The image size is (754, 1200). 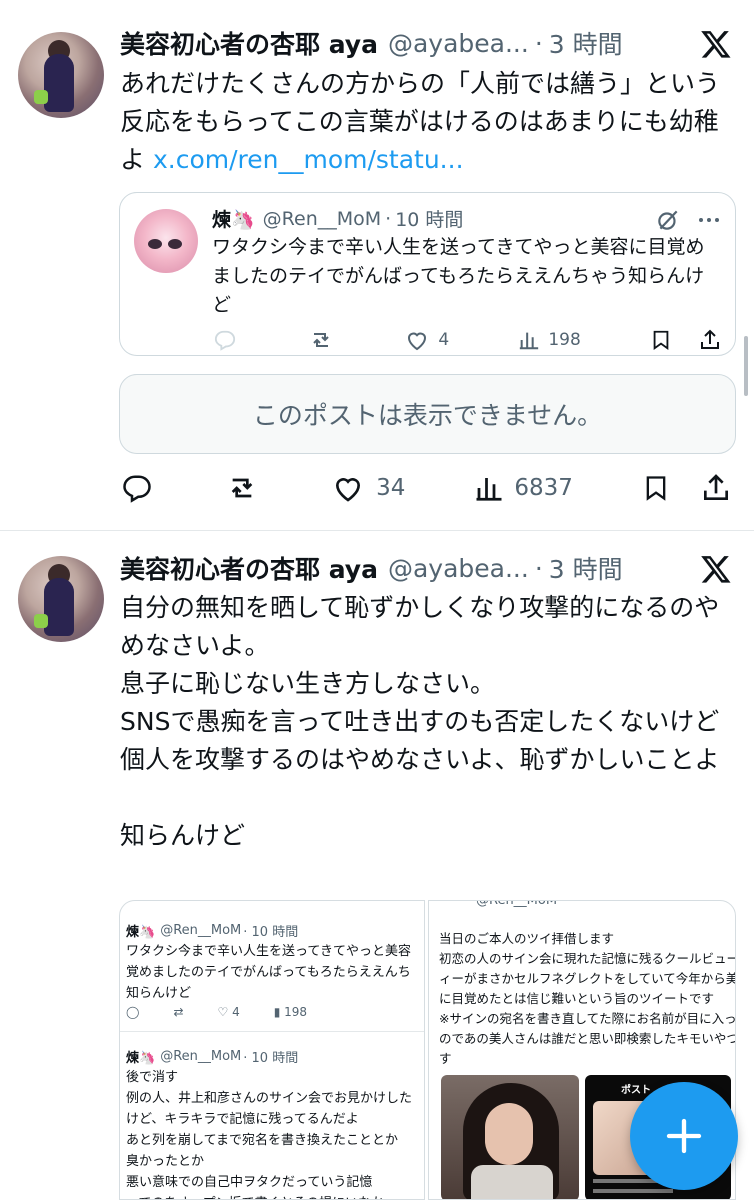 I want to click on quote-action-bar: 4 198, so click(x=467, y=340).